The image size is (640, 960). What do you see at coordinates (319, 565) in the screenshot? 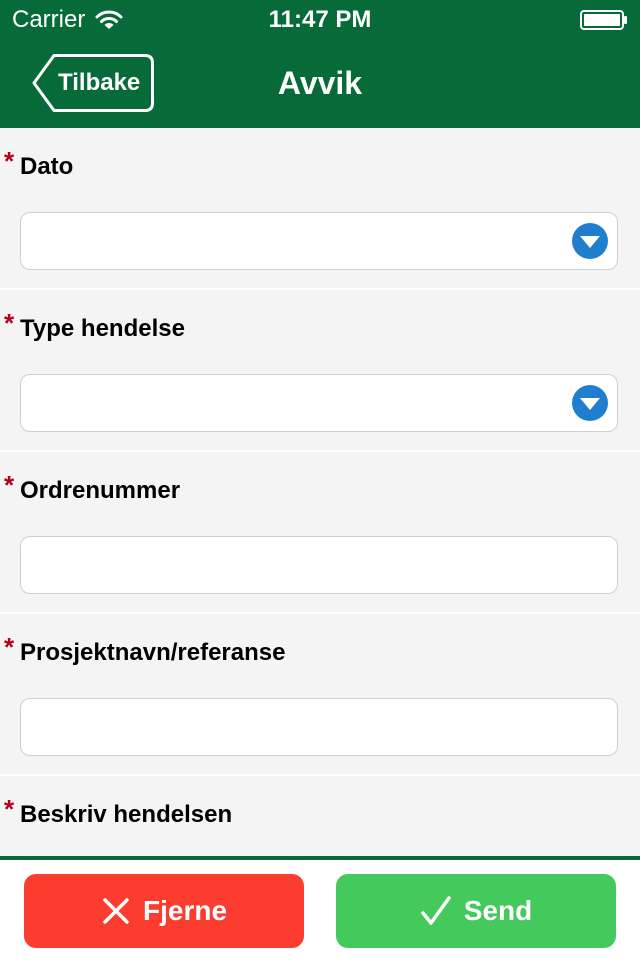
I see `order-number-input` at bounding box center [319, 565].